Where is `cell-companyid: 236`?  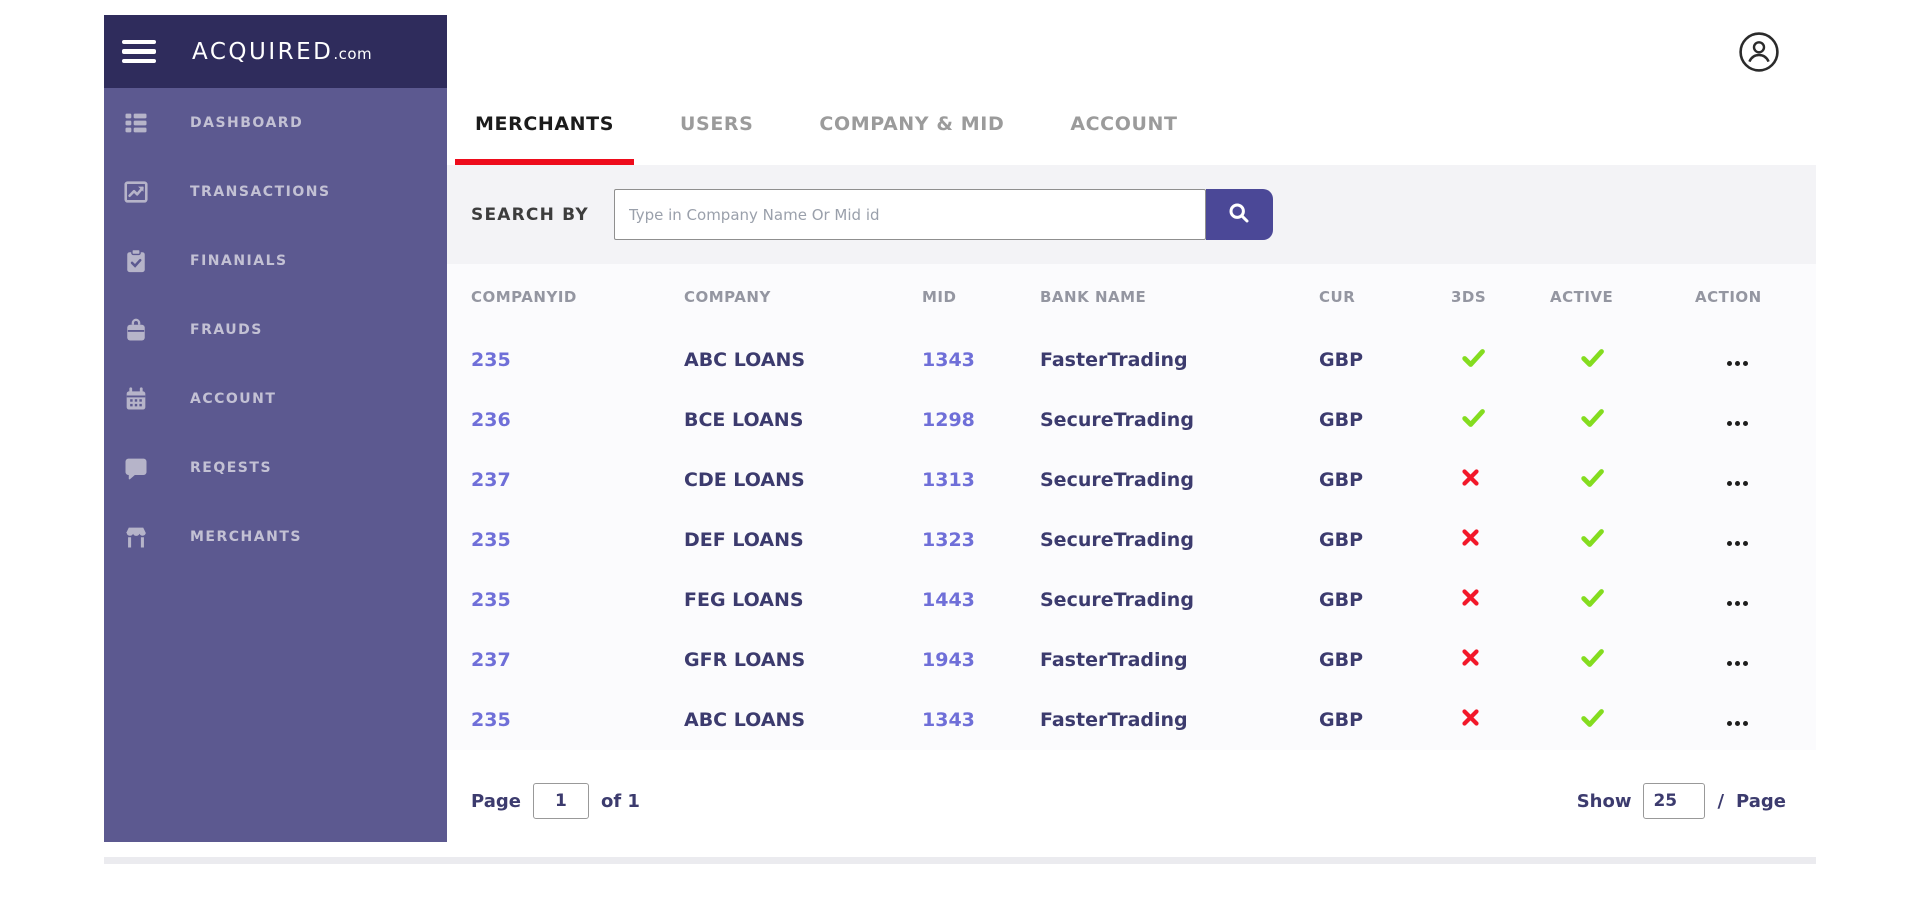 cell-companyid: 236 is located at coordinates (577, 420).